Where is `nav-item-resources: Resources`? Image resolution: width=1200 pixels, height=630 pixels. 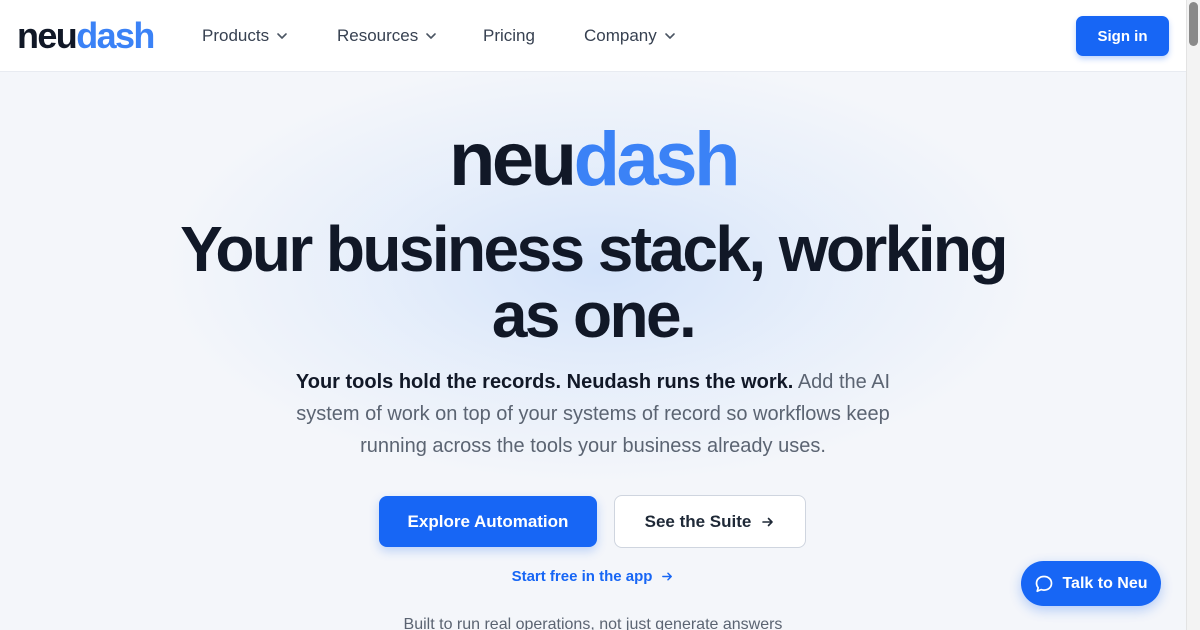 nav-item-resources: Resources is located at coordinates (387, 36).